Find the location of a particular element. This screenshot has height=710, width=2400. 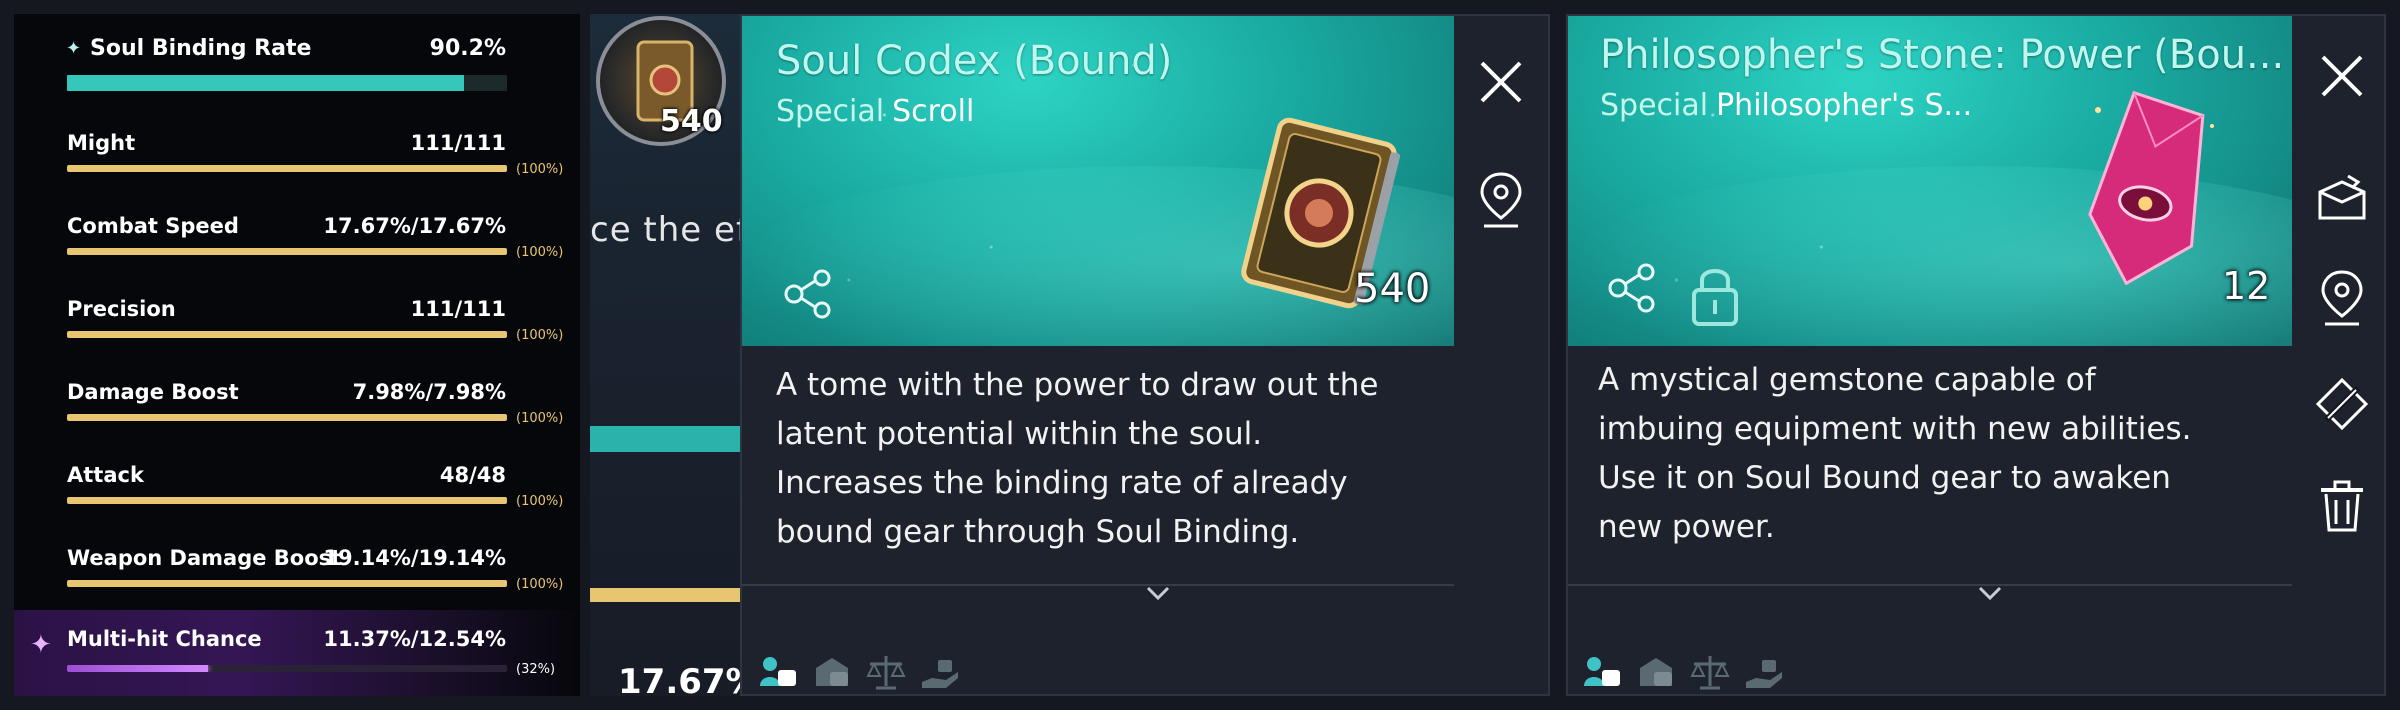

stat-row-attack: Attack 48/48 (100%) is located at coordinates (297, 501).